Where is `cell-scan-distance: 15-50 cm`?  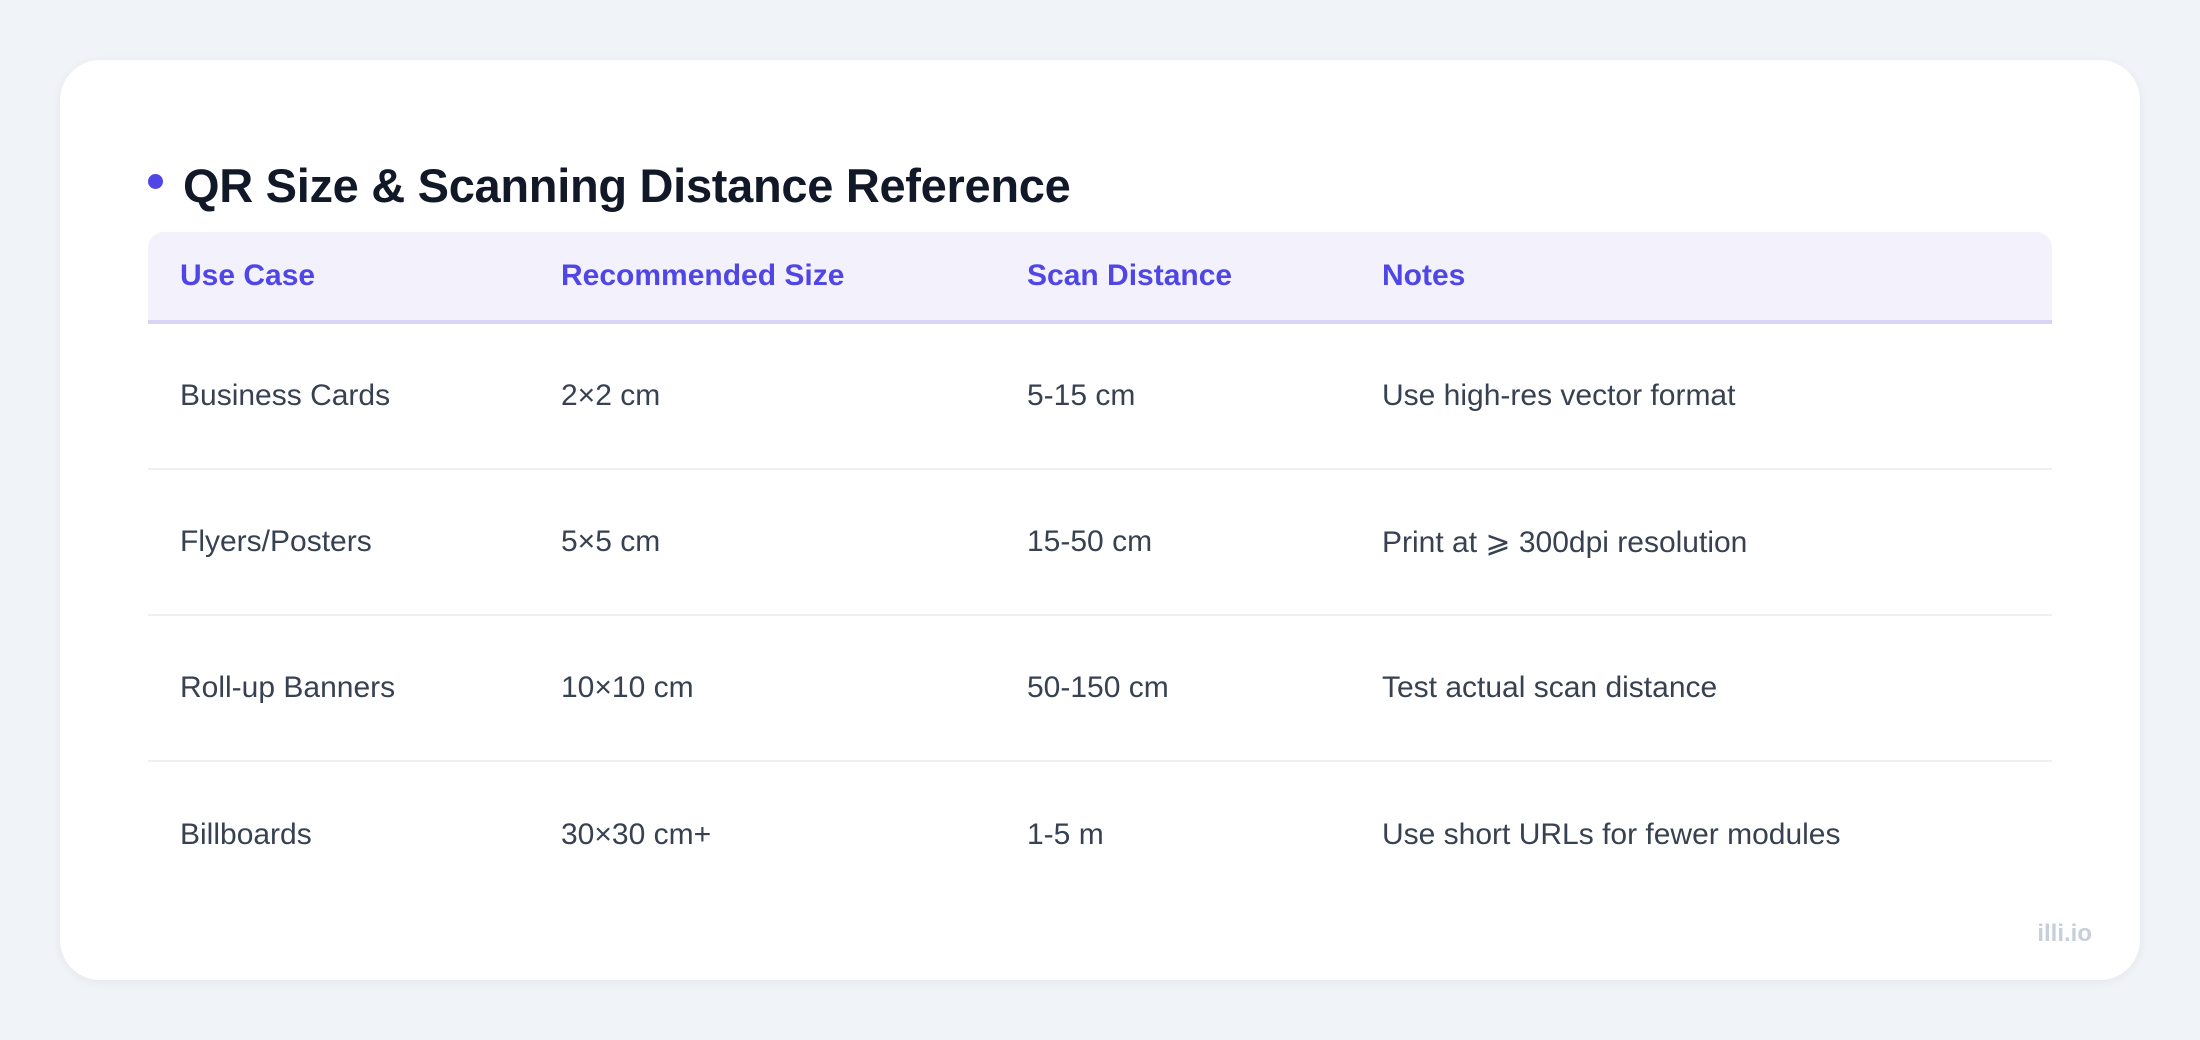
cell-scan-distance: 15-50 cm is located at coordinates (1090, 541).